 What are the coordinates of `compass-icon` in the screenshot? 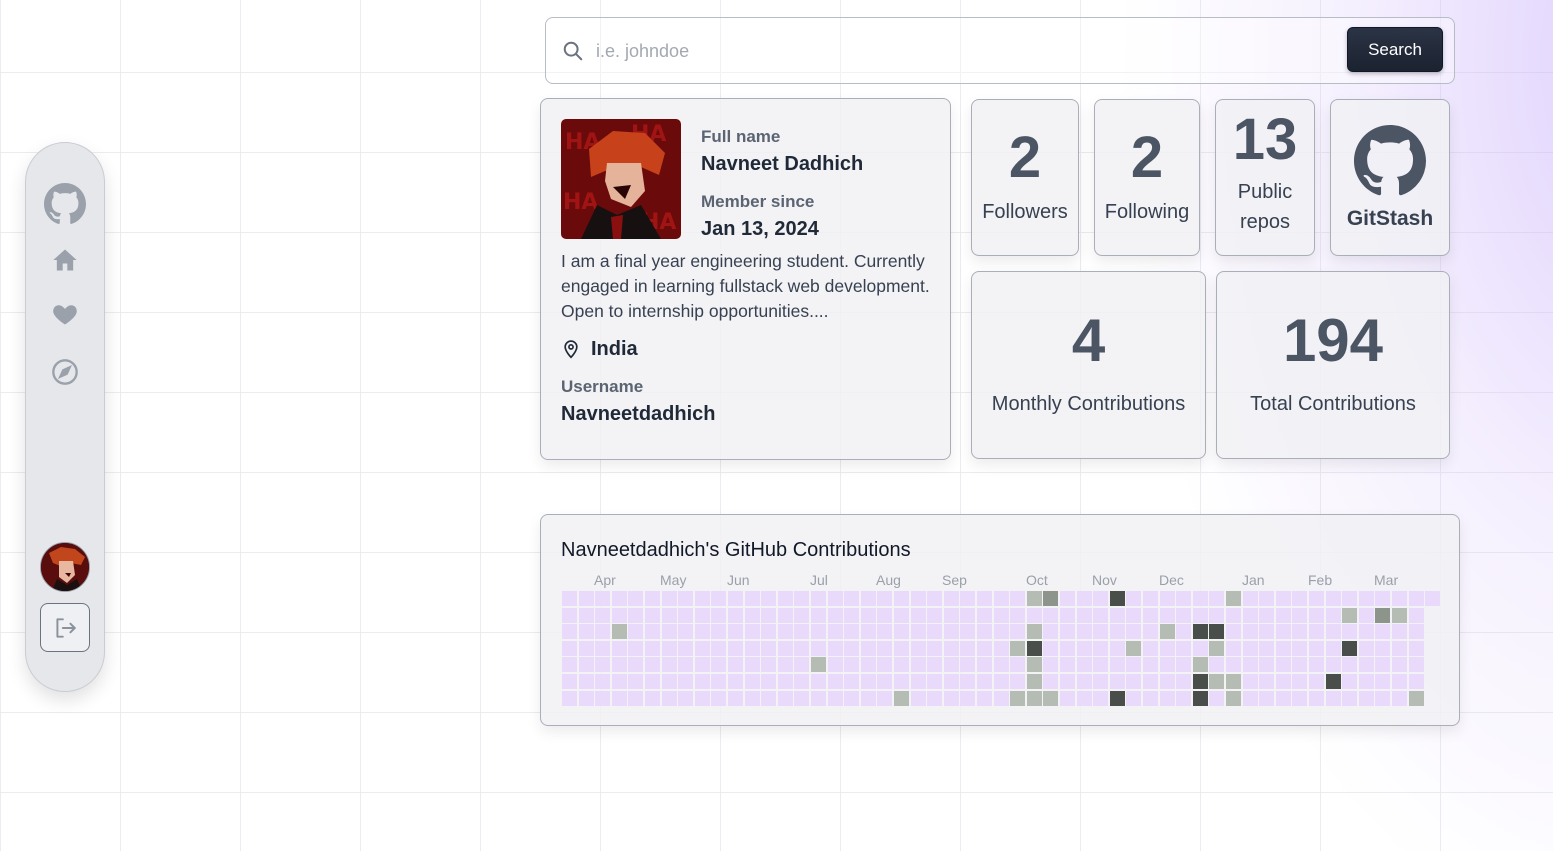 It's located at (65, 372).